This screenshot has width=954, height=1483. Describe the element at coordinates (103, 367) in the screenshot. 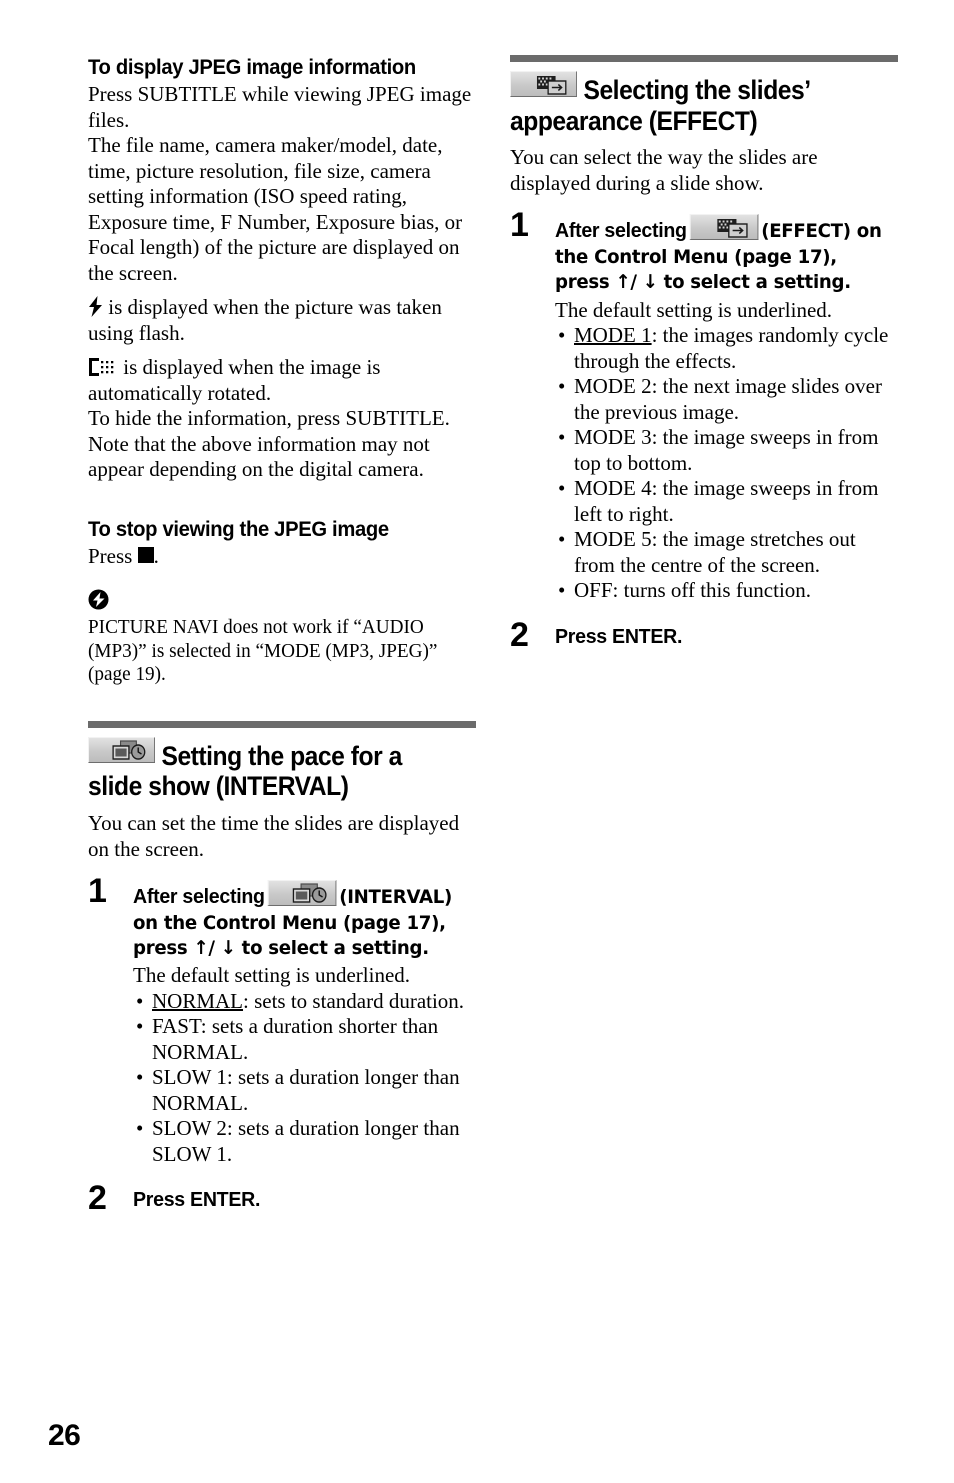

I see `auto-rotate-icon` at that location.